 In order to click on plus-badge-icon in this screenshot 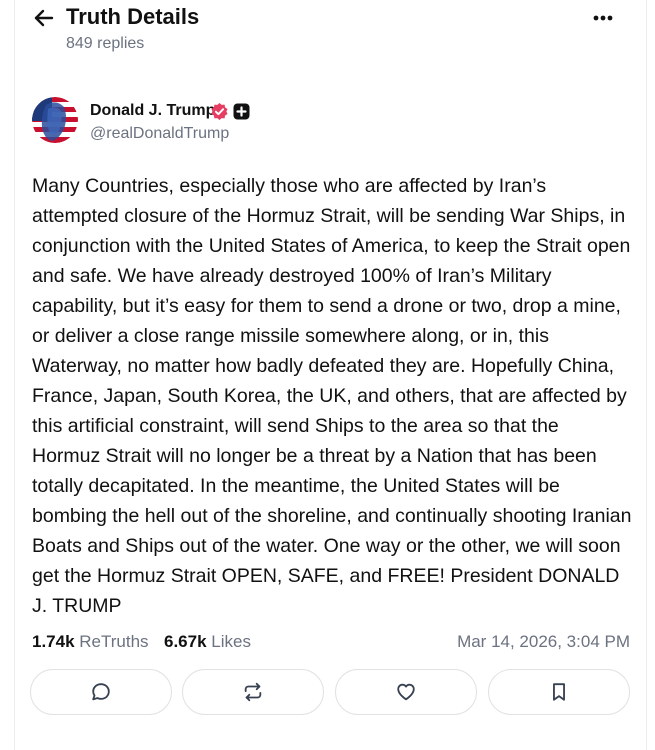, I will do `click(241, 111)`.